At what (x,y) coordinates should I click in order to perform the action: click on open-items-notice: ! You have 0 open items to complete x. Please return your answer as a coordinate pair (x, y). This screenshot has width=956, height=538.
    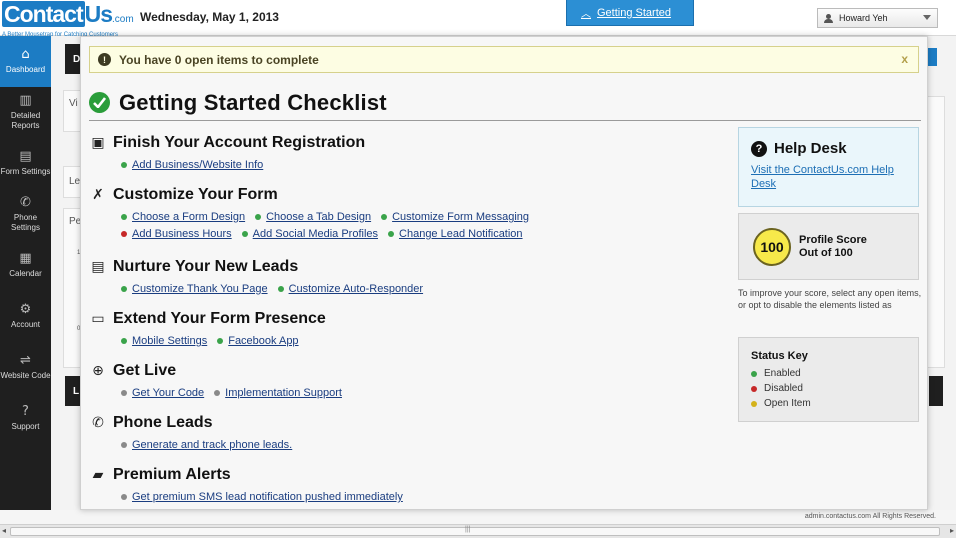
    Looking at the image, I should click on (504, 59).